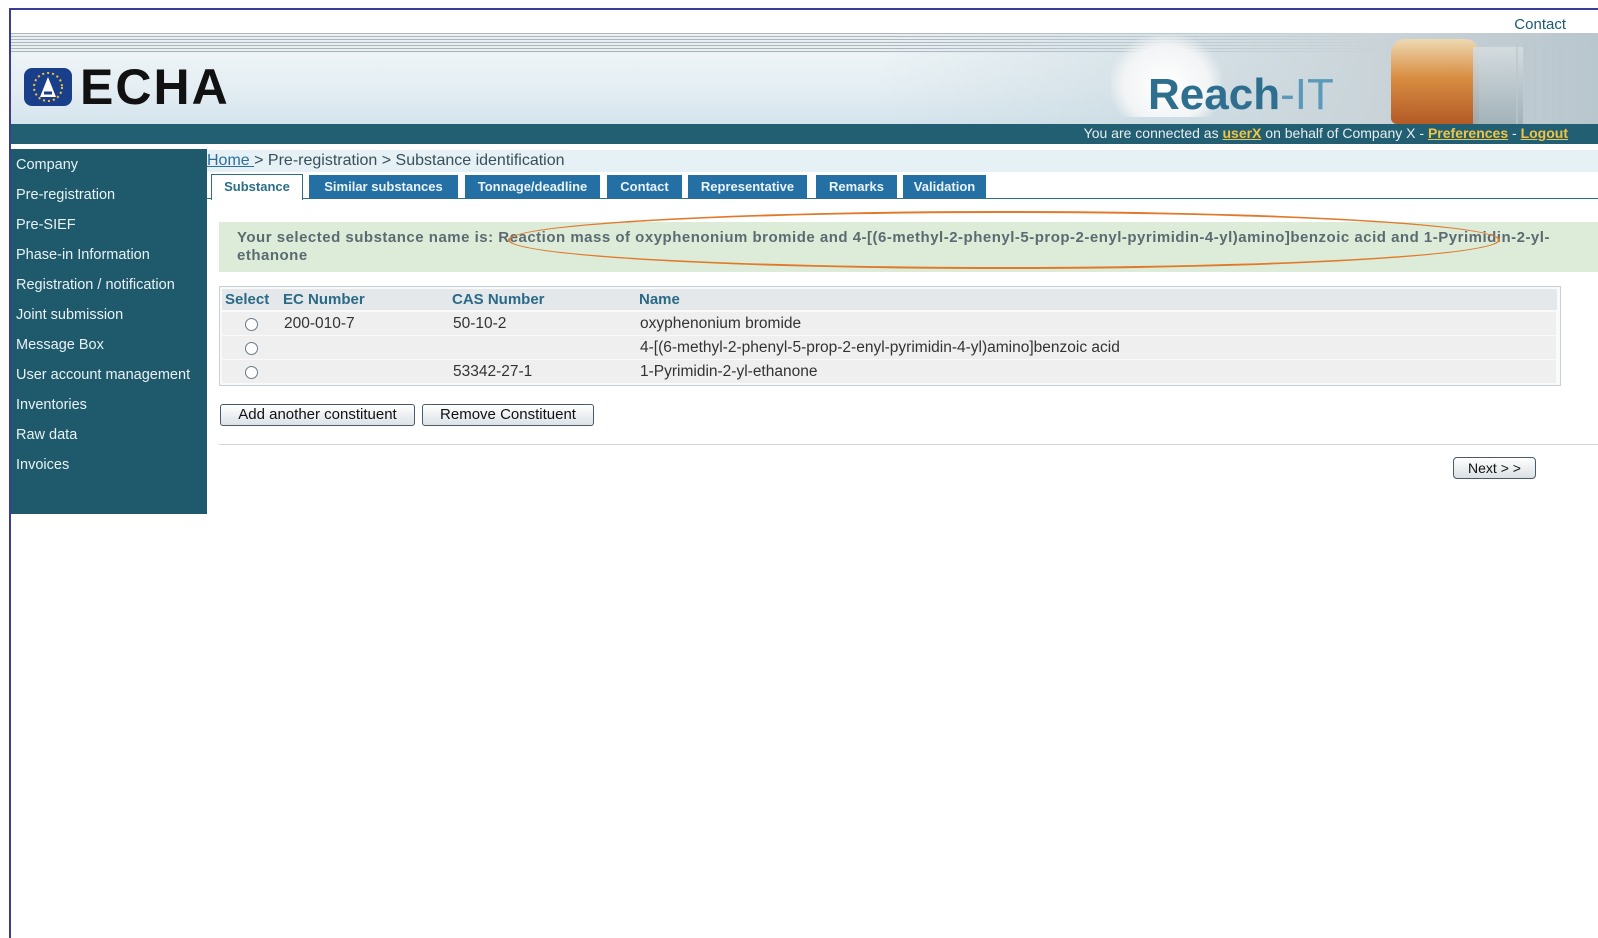 The height and width of the screenshot is (938, 1598). What do you see at coordinates (644, 186) in the screenshot?
I see `tab-contact: Contact` at bounding box center [644, 186].